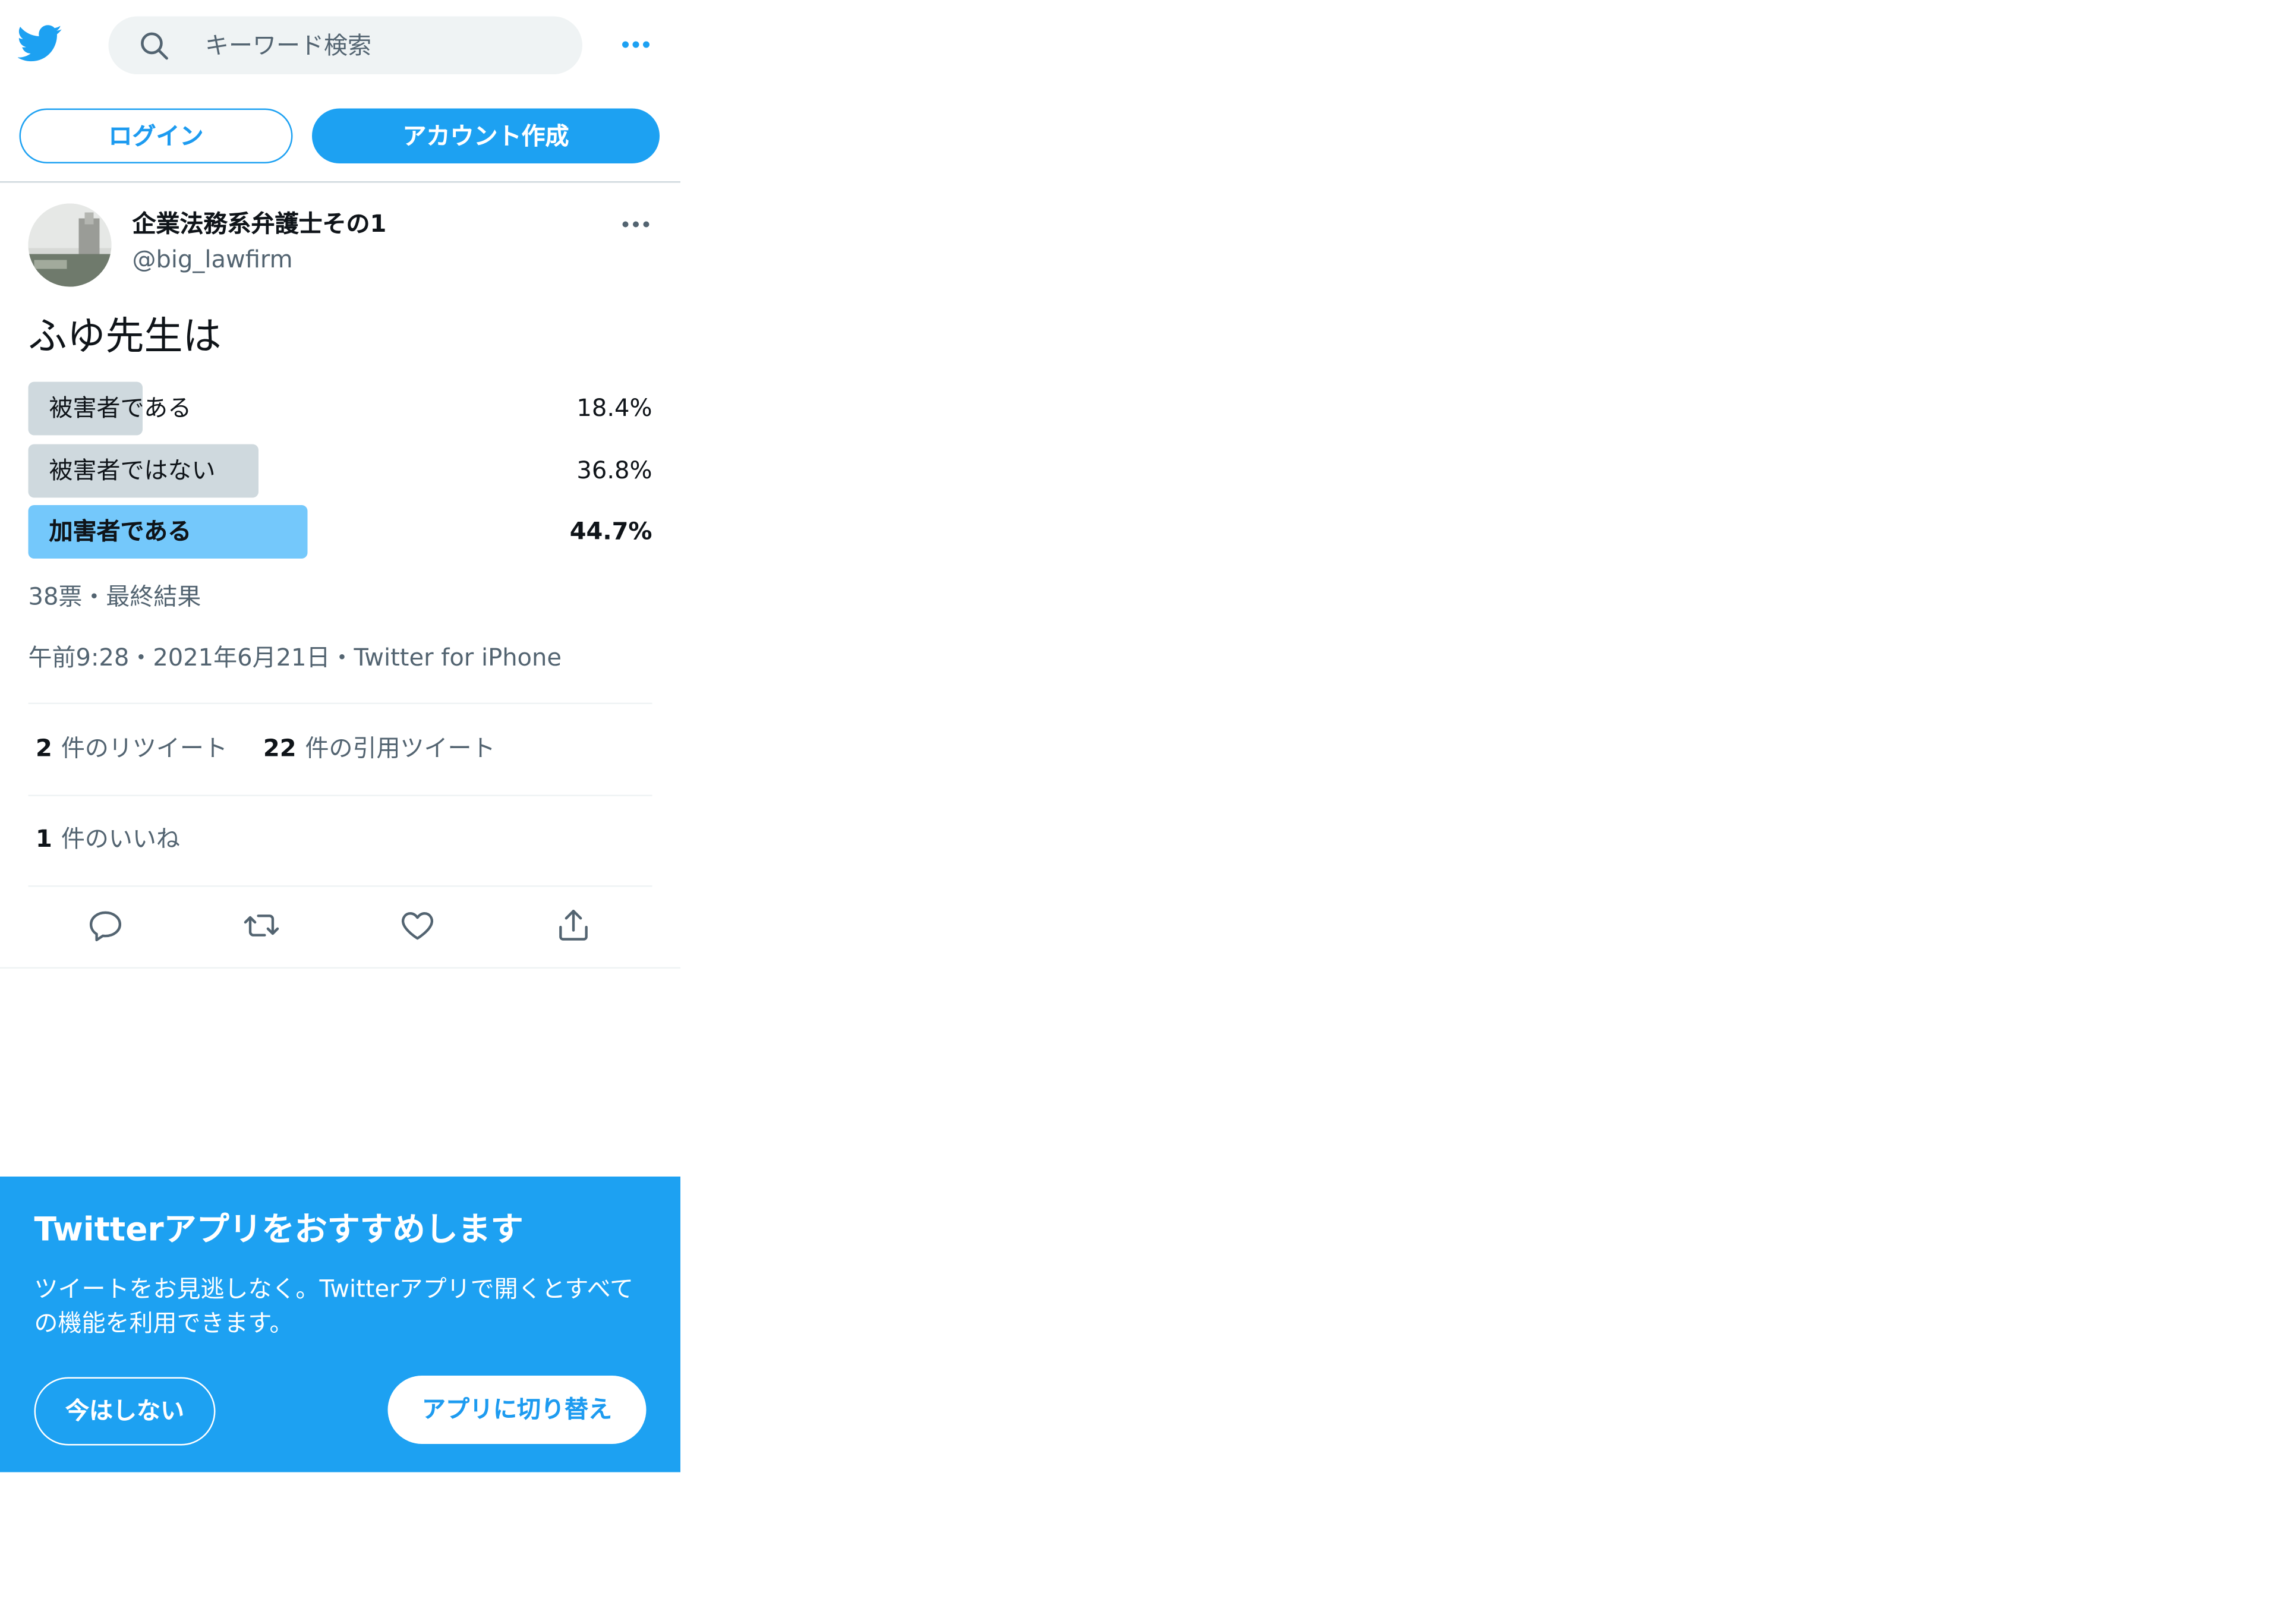  Describe the element at coordinates (573, 925) in the screenshot. I see `share-icon` at that location.